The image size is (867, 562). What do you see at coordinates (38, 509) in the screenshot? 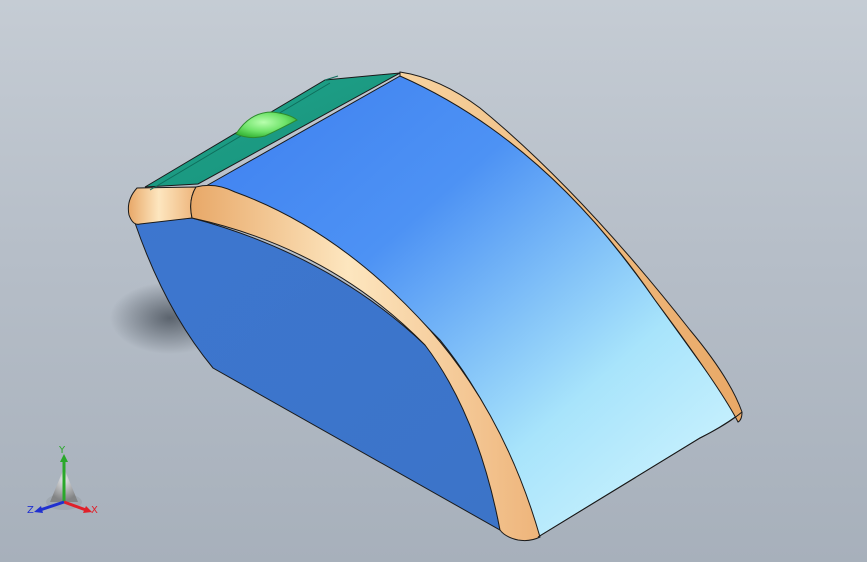
I see `z-axis-arrow-icon` at bounding box center [38, 509].